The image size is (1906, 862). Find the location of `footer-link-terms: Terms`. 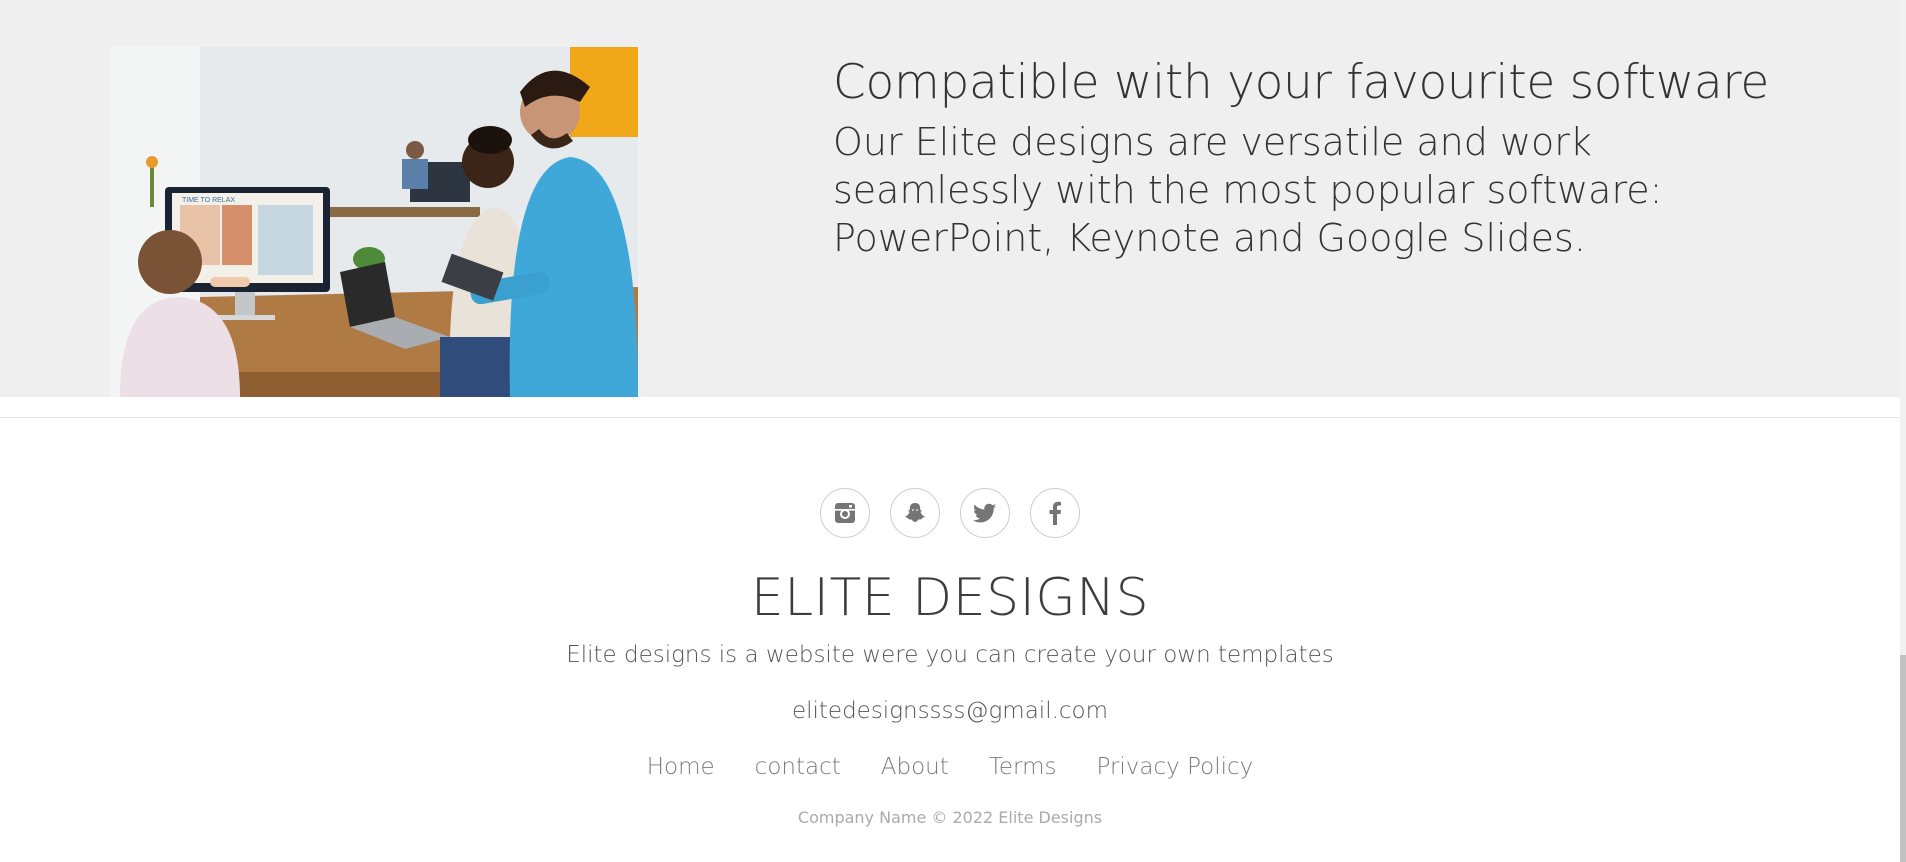

footer-link-terms: Terms is located at coordinates (1023, 767).